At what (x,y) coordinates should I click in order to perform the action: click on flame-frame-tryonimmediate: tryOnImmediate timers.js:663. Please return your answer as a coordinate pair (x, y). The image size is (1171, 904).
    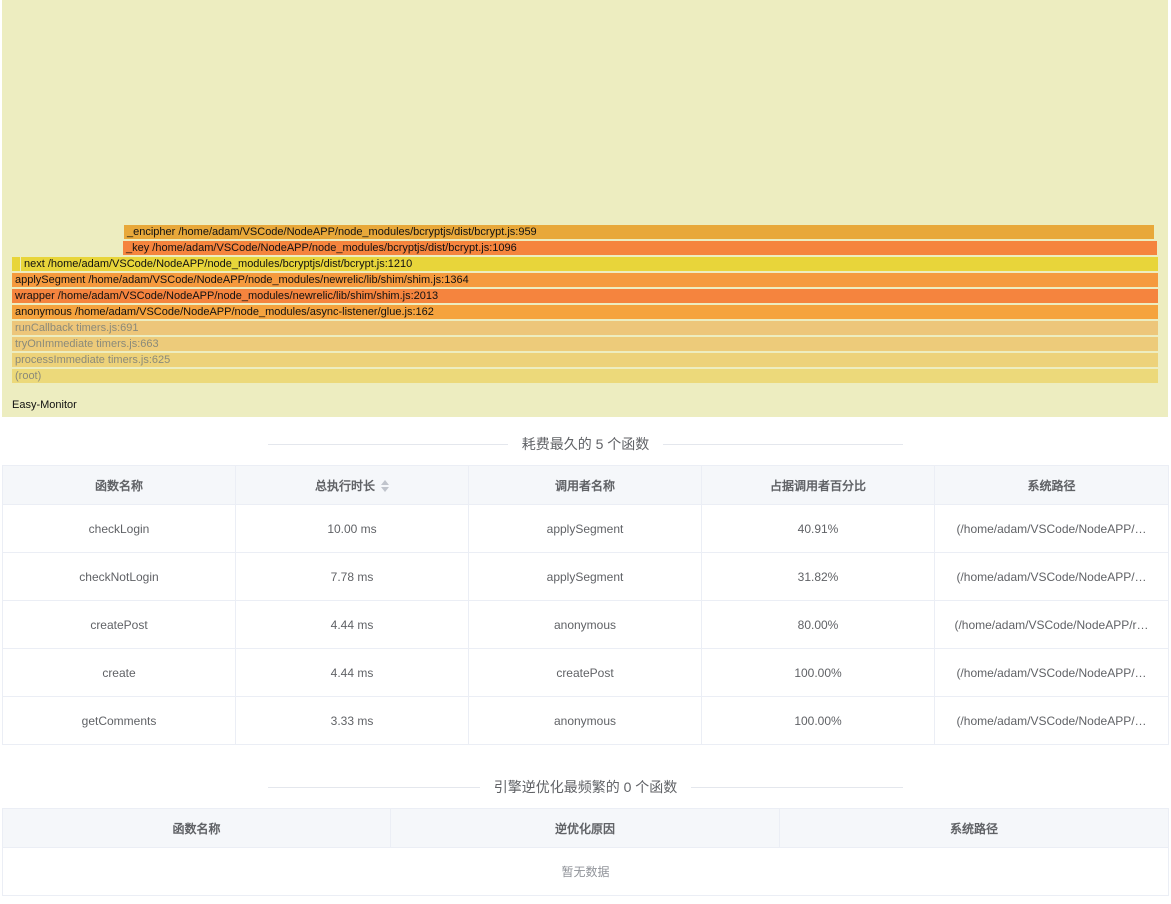
    Looking at the image, I should click on (585, 344).